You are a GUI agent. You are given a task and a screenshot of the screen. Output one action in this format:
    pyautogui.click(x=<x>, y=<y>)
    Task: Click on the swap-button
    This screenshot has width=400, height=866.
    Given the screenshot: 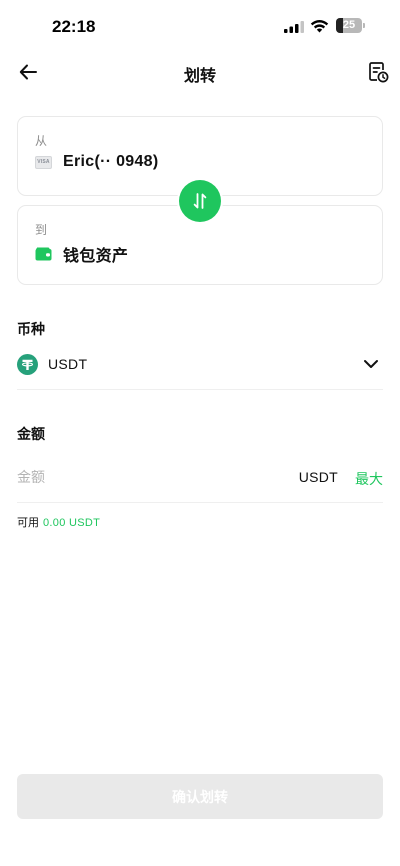 What is the action you would take?
    pyautogui.click(x=200, y=201)
    